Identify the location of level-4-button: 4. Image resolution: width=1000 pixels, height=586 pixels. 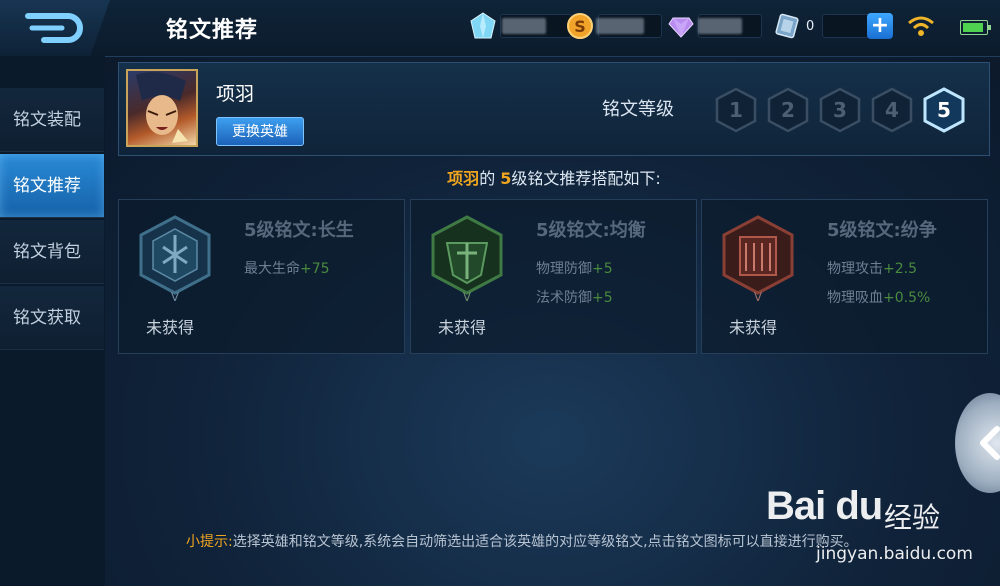
(892, 110).